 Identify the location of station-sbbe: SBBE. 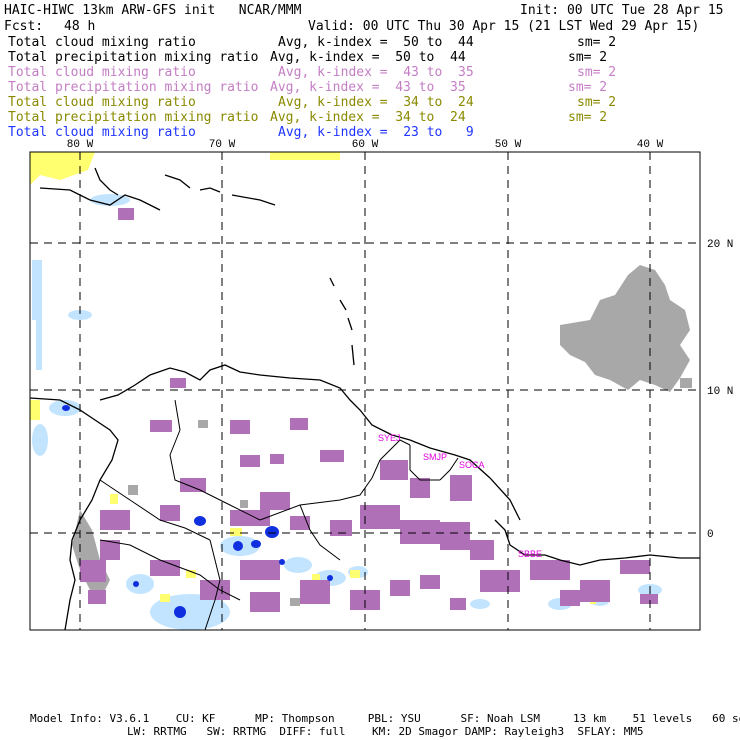
(530, 554).